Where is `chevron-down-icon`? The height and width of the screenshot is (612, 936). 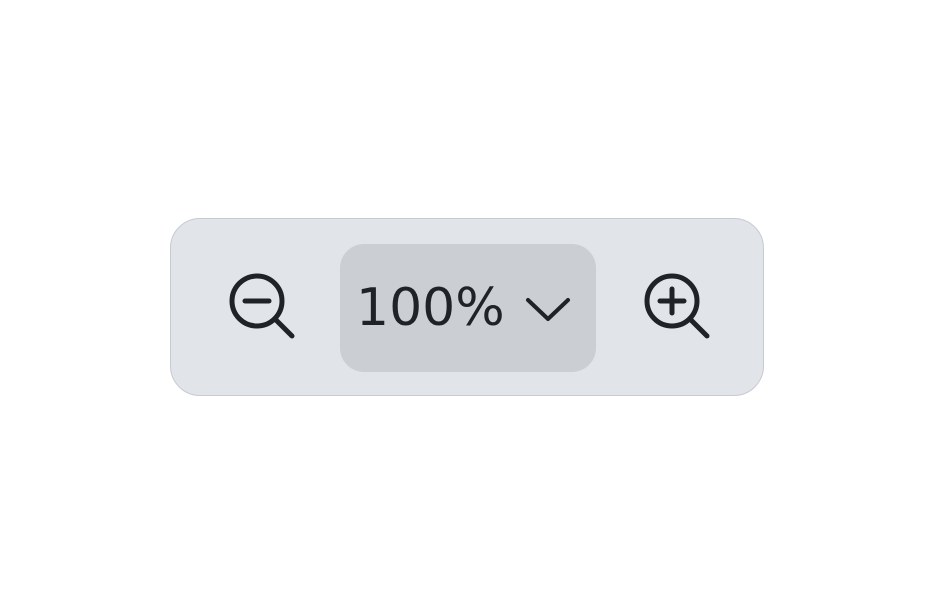 chevron-down-icon is located at coordinates (548, 309).